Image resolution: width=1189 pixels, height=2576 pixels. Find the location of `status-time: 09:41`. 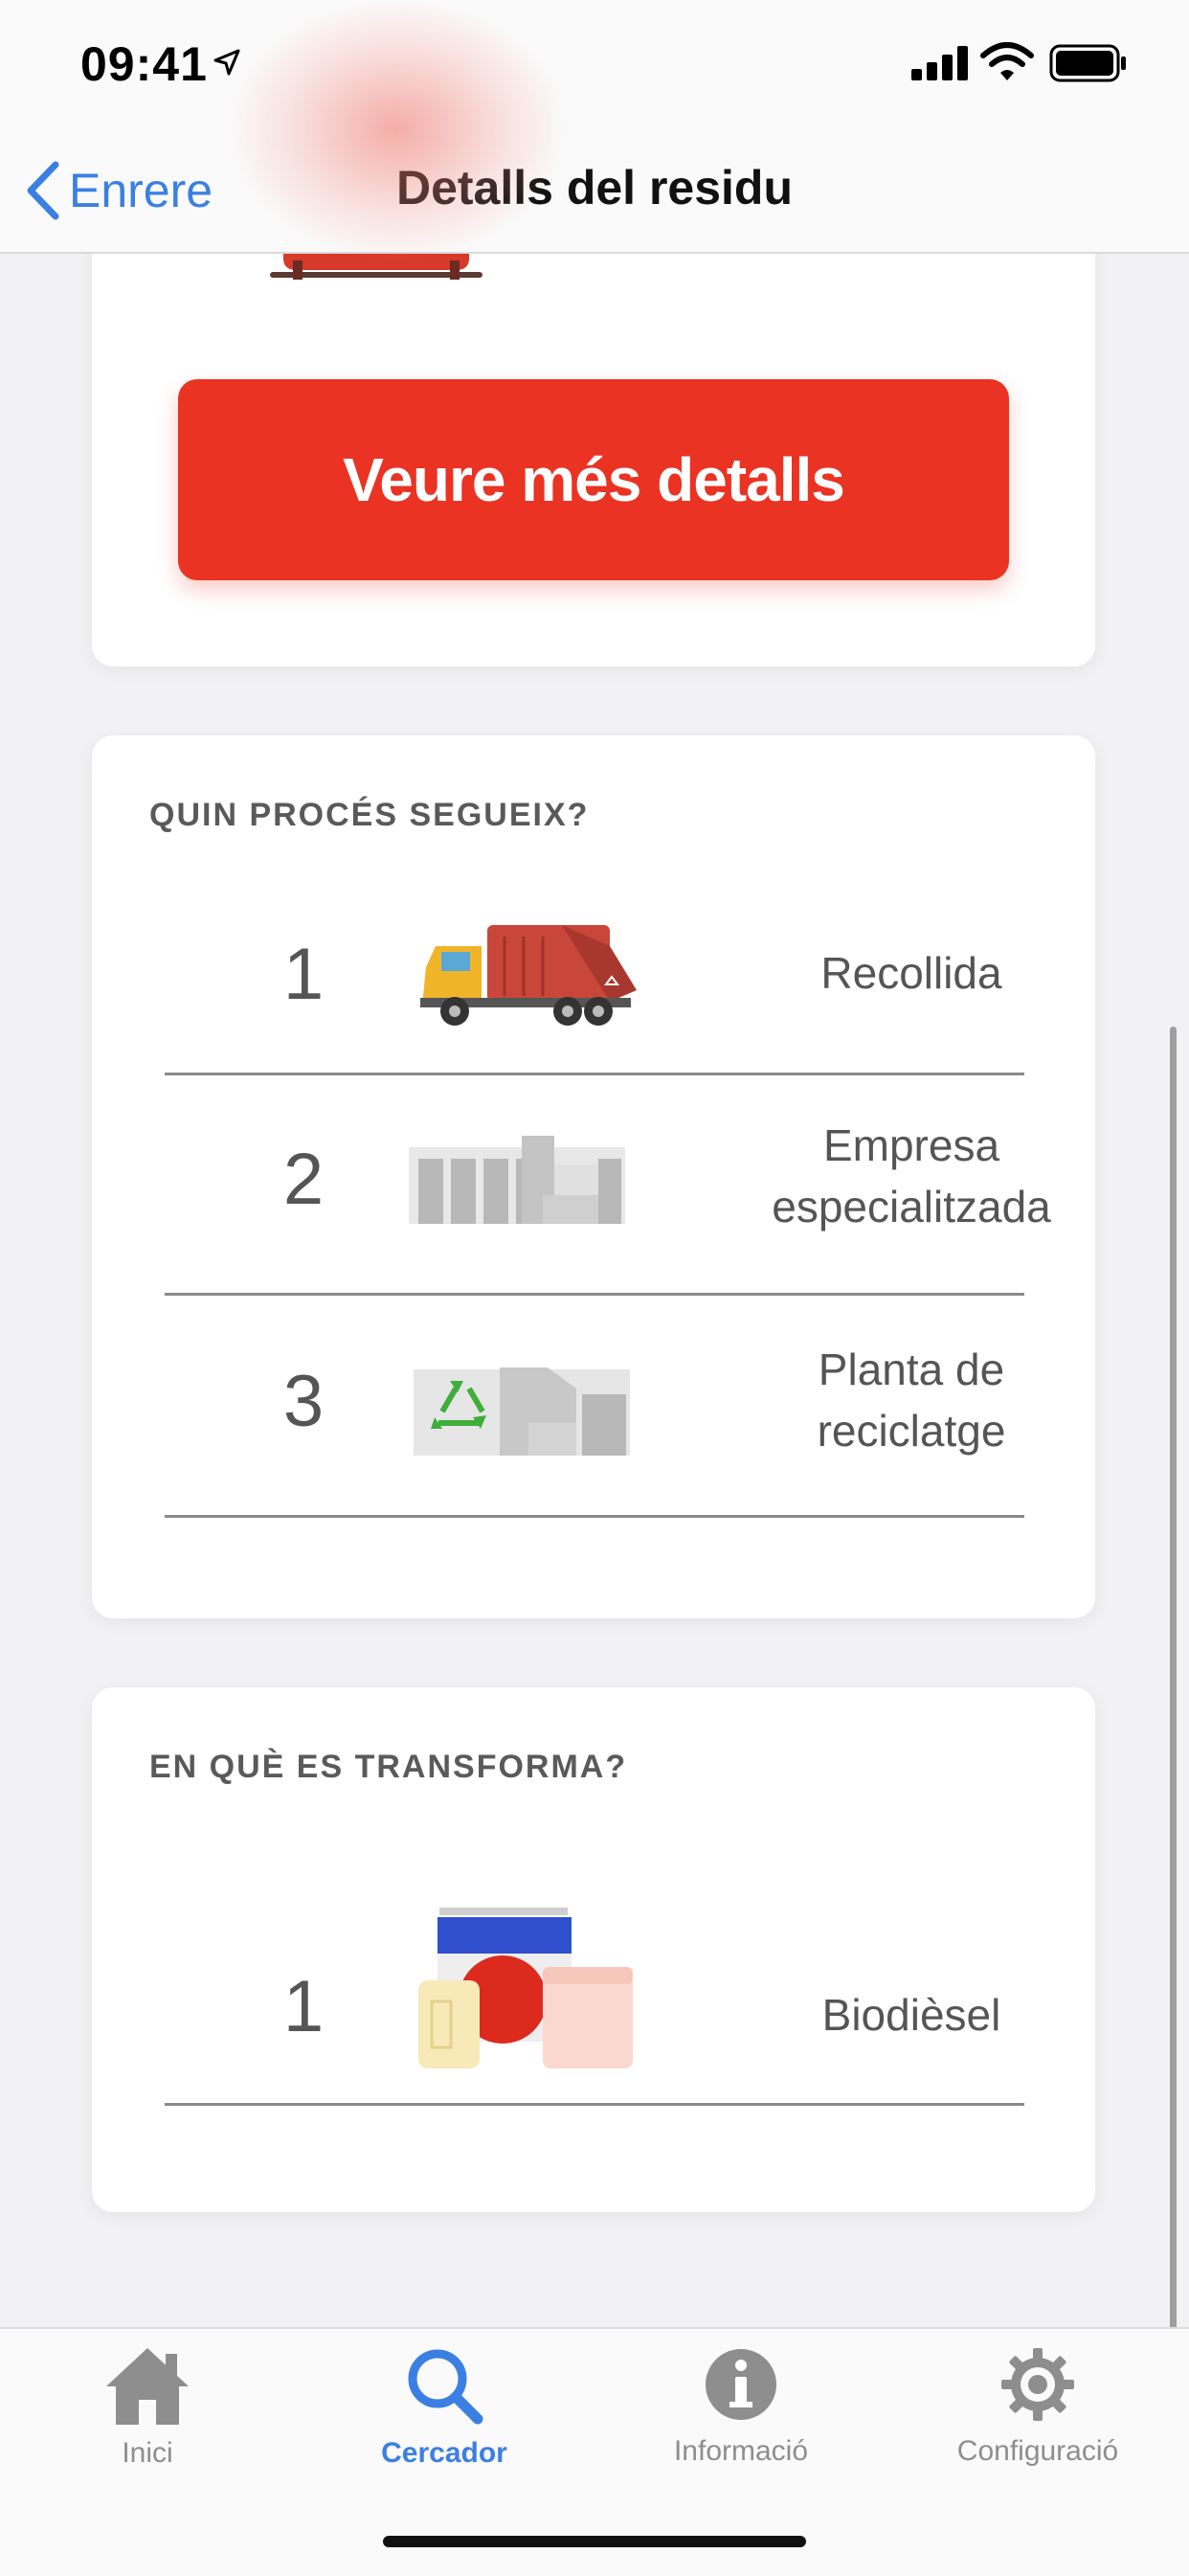

status-time: 09:41 is located at coordinates (144, 64).